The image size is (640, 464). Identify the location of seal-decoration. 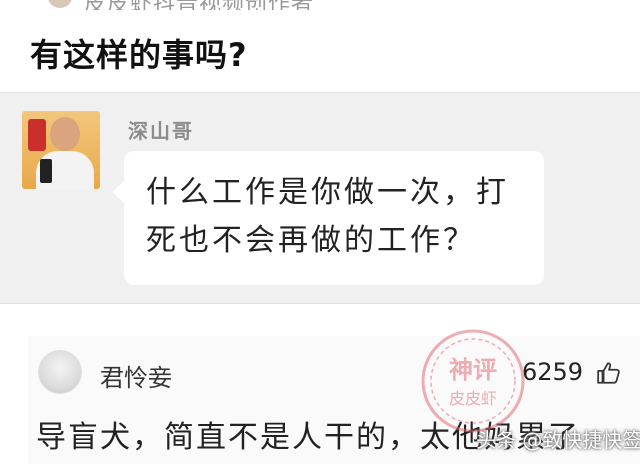
(37, 135).